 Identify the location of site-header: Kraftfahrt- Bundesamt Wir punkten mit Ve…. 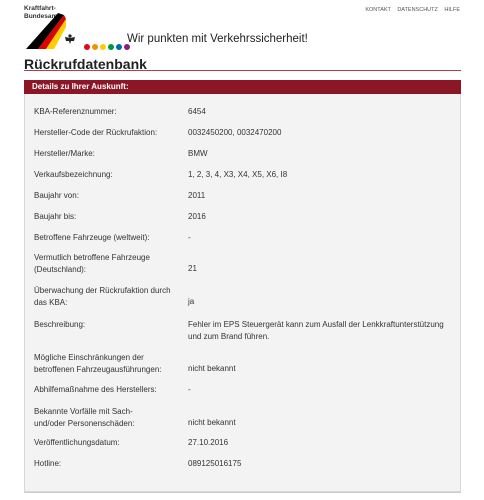
(242, 28).